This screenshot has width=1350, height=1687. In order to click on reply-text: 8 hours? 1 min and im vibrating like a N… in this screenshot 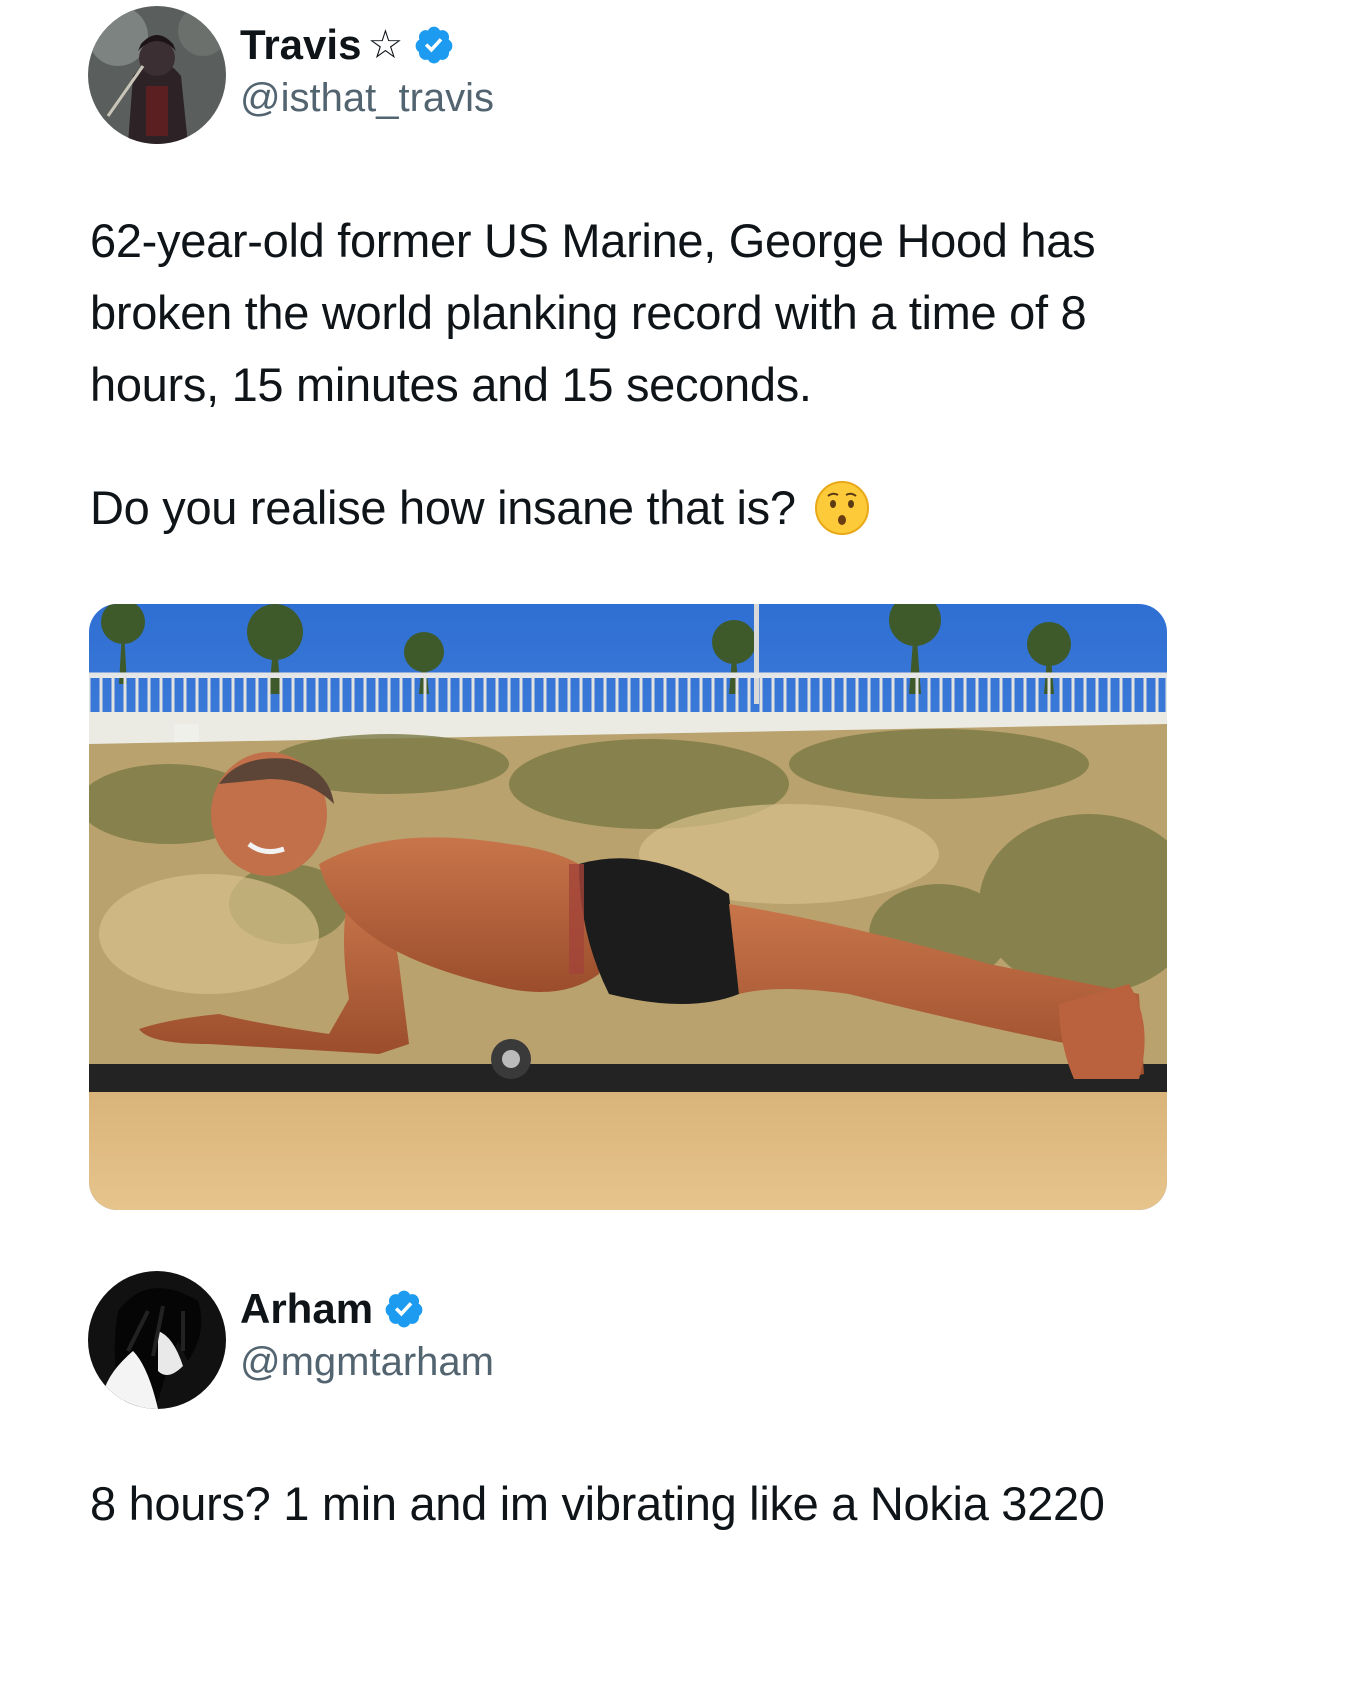, I will do `click(597, 1503)`.